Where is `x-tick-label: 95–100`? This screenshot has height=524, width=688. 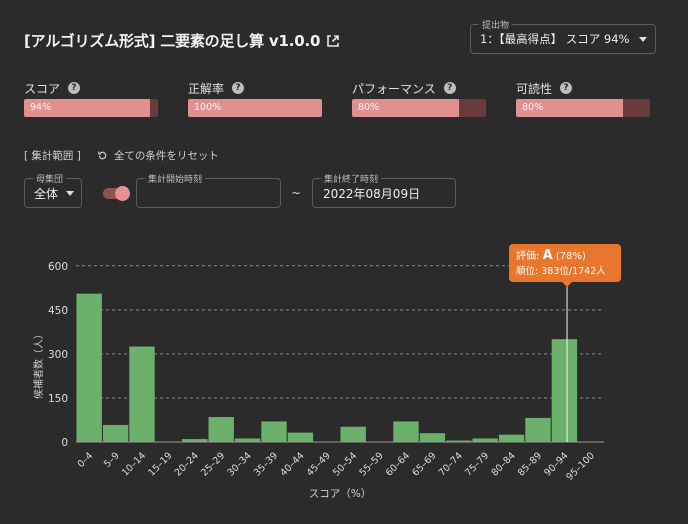
x-tick-label: 95–100 is located at coordinates (580, 466).